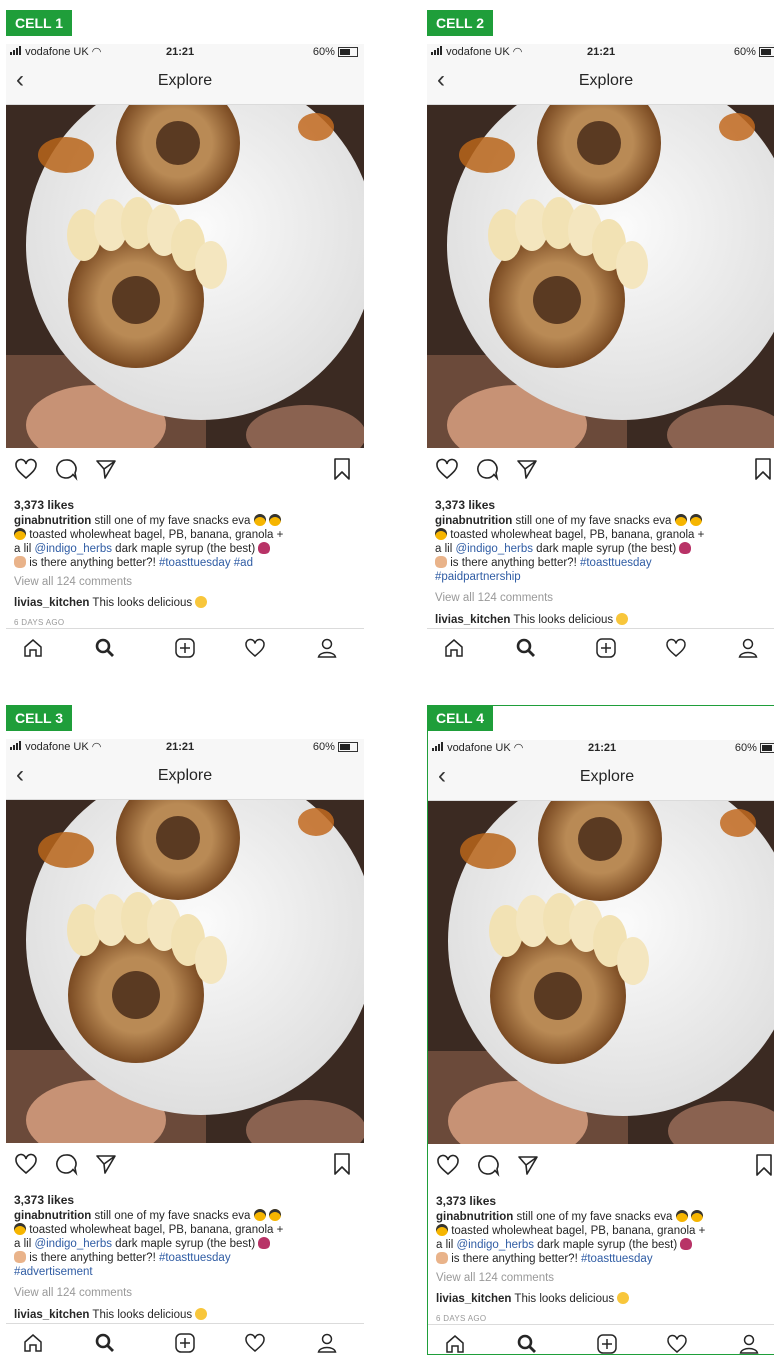  I want to click on caption-text: dark maple syrup (the best), so click(606, 549).